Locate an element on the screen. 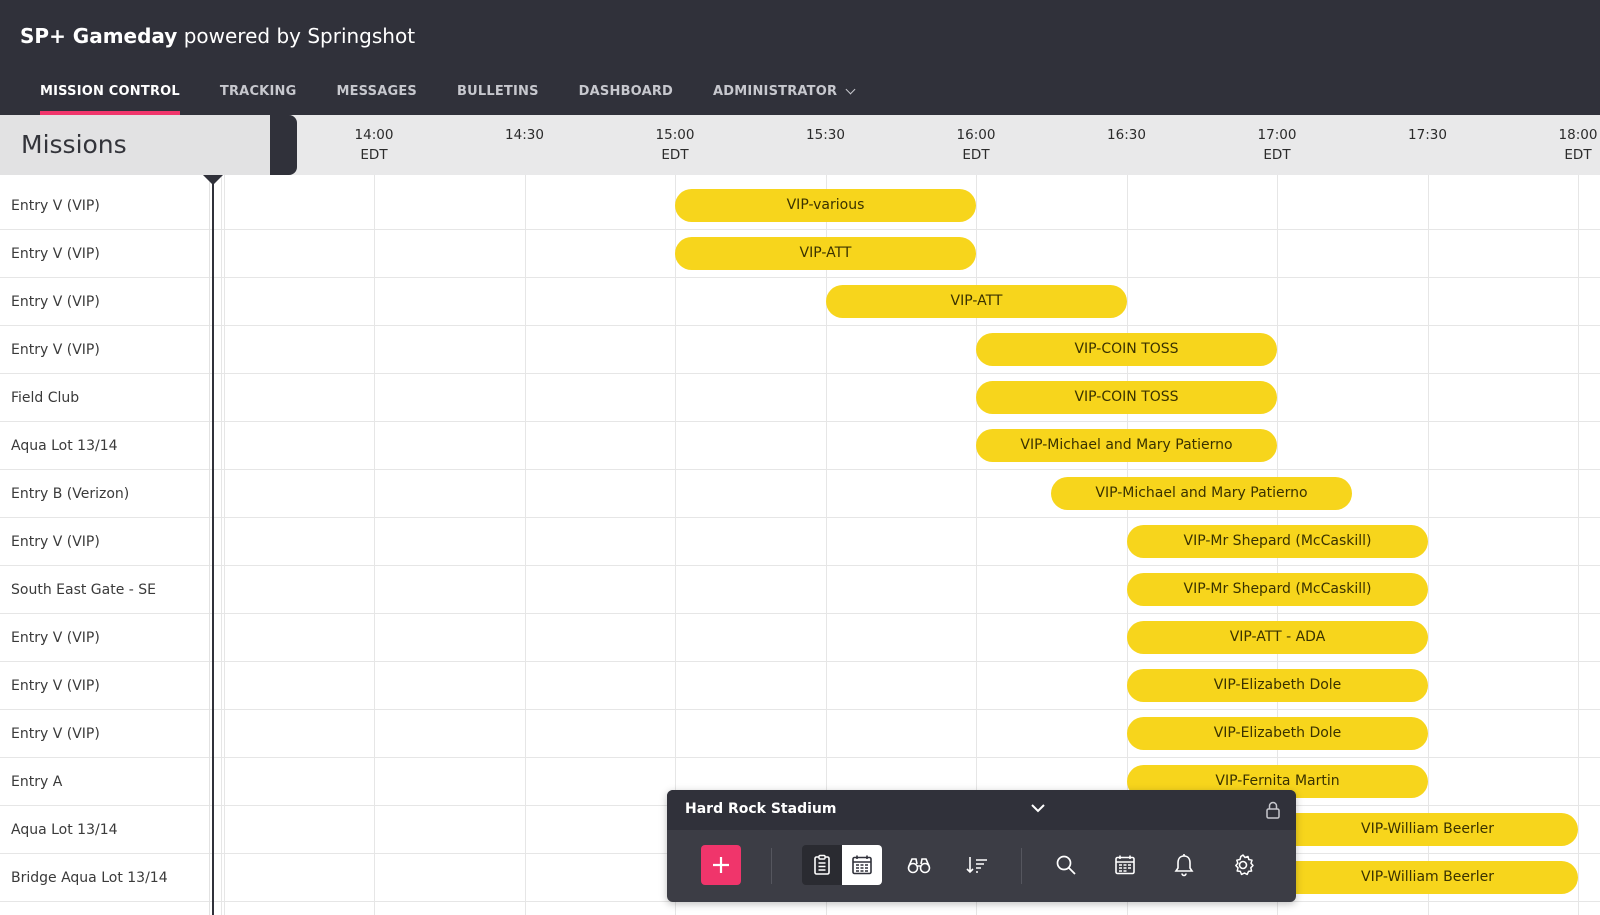 The image size is (1600, 915). plus-icon is located at coordinates (721, 865).